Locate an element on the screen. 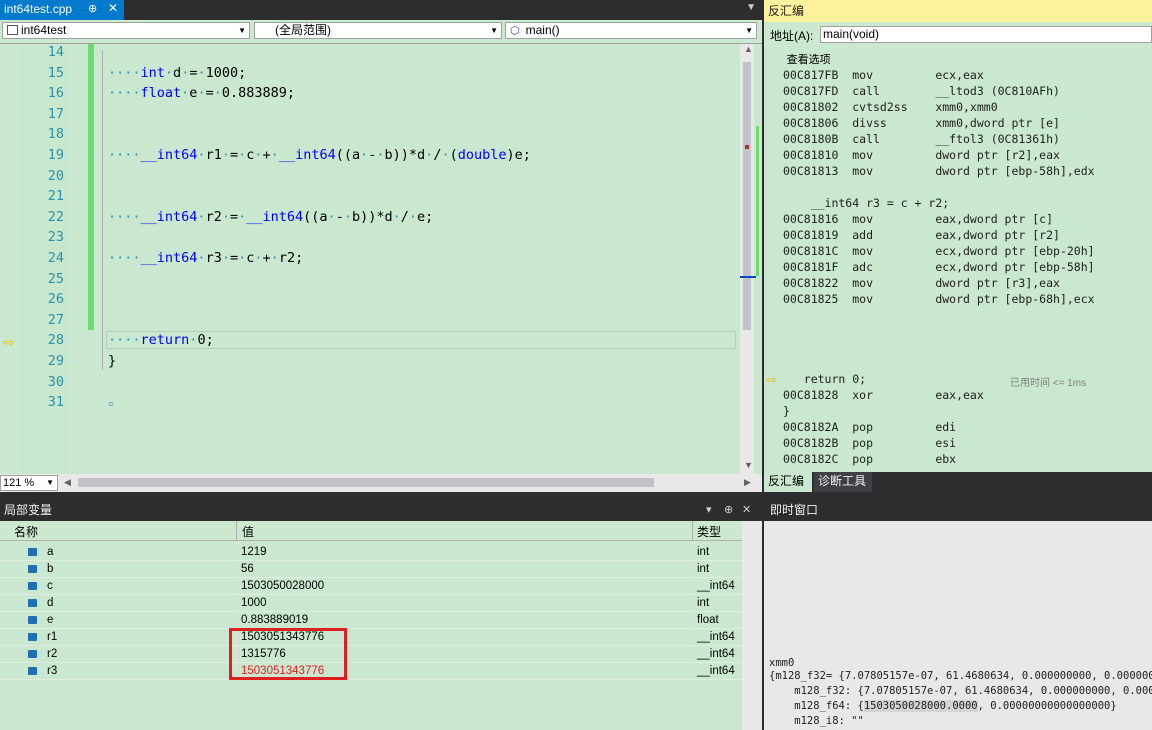 This screenshot has width=1152, height=730. navigation-bar: int64test ▼ (全局范围) ▼ ⬡ main() ▼ is located at coordinates (381, 32).